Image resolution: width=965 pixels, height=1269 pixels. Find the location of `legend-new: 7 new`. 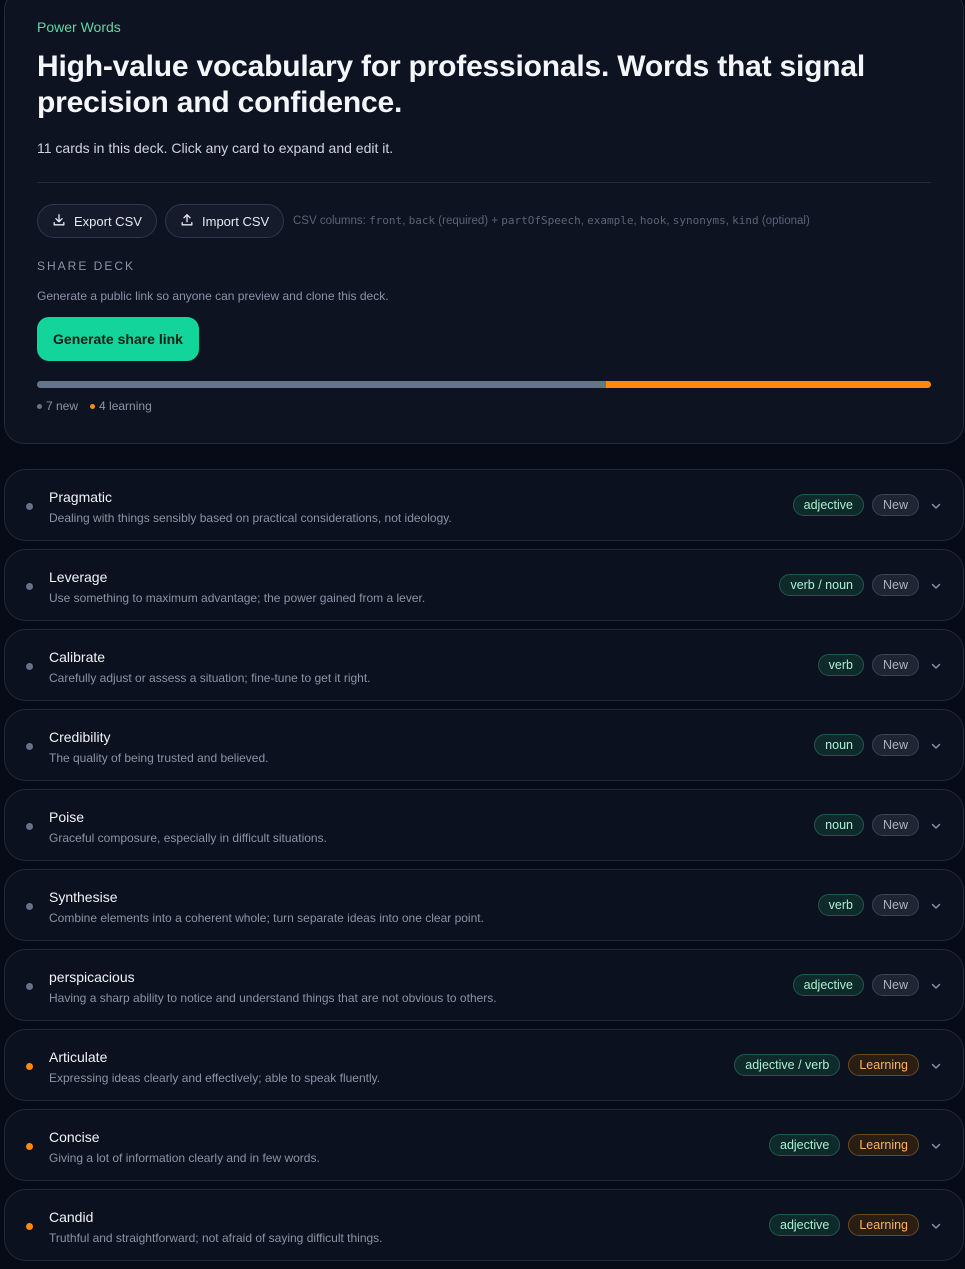

legend-new: 7 new is located at coordinates (57, 406).